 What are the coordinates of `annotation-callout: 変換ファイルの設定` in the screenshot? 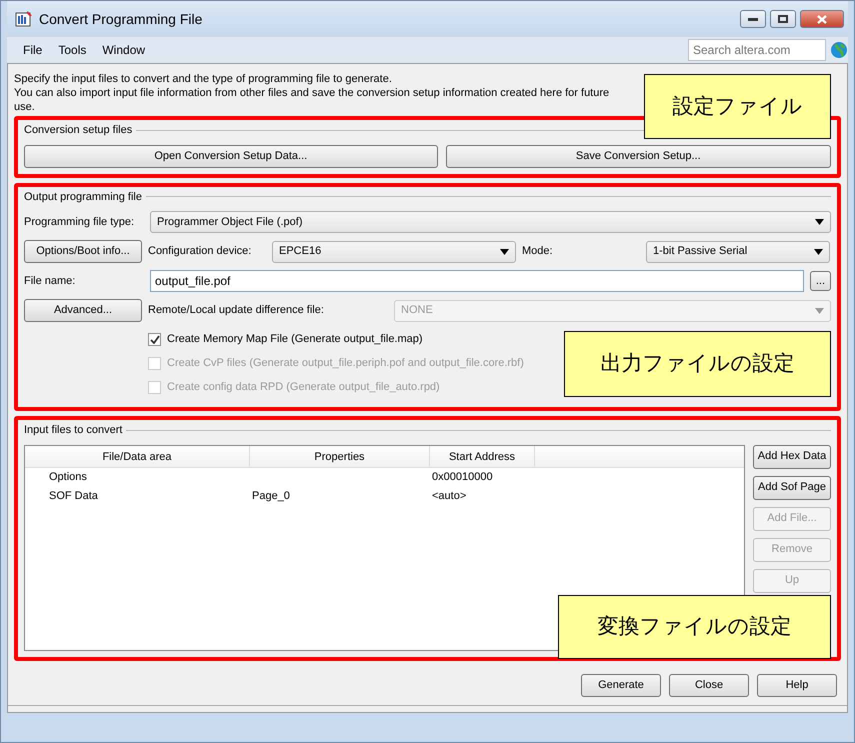 It's located at (694, 627).